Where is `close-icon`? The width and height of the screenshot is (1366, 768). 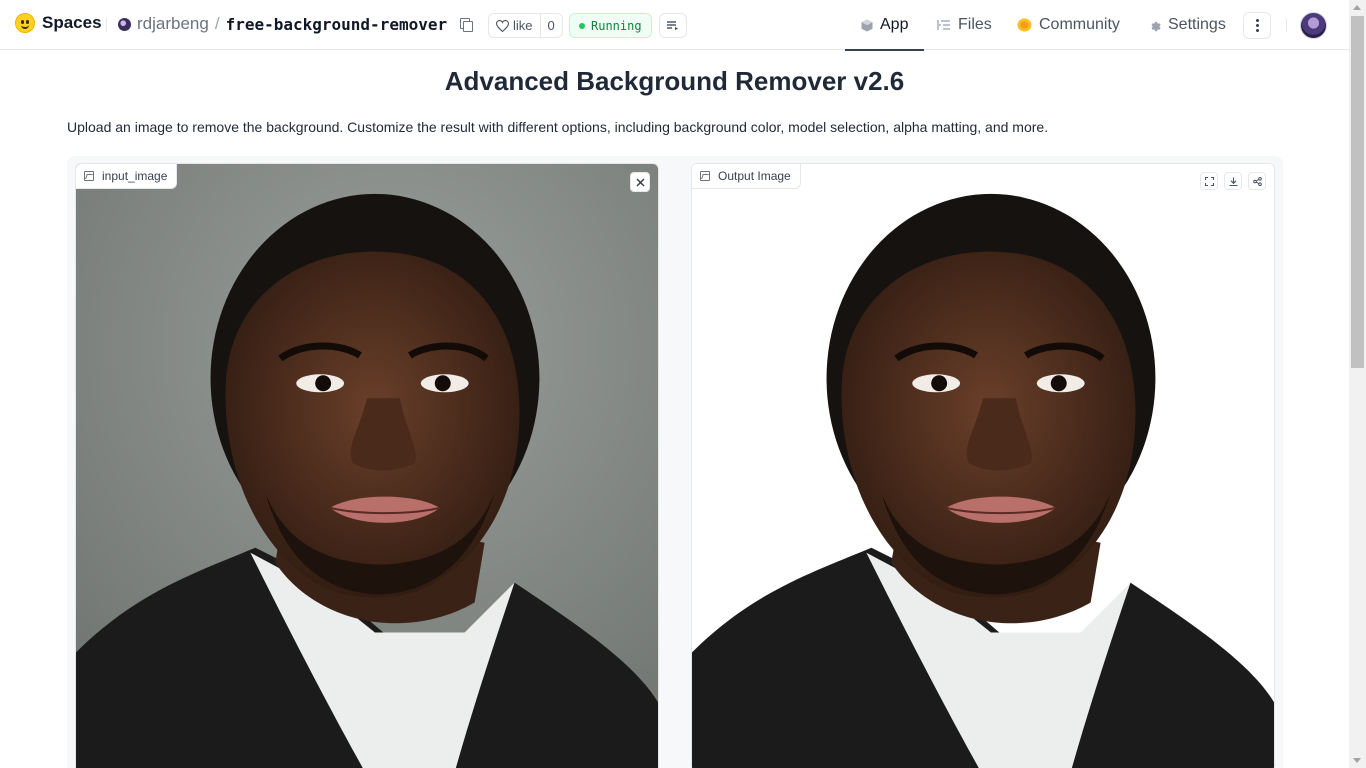 close-icon is located at coordinates (640, 182).